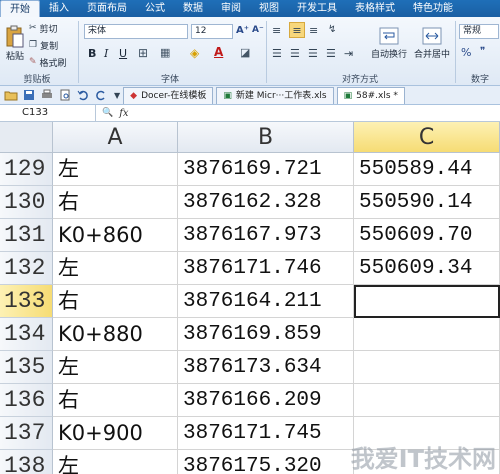  I want to click on redo-icon, so click(101, 95).